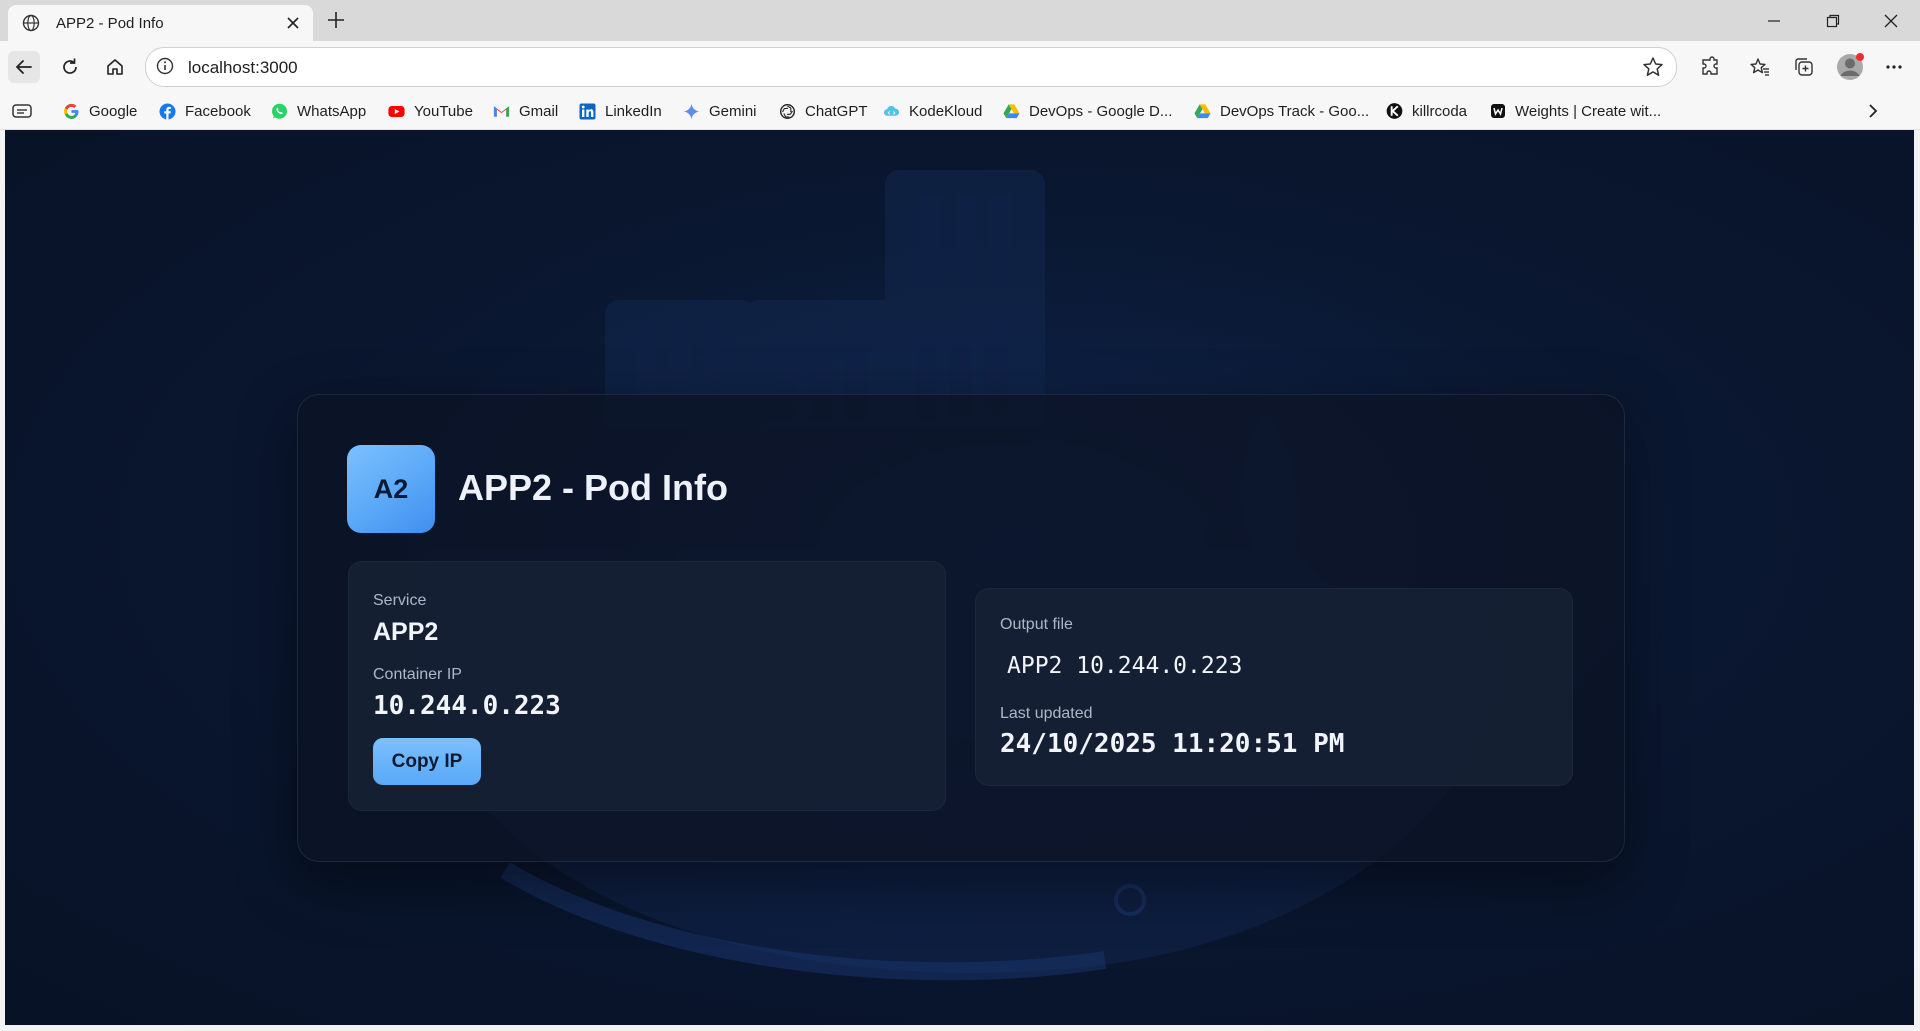 This screenshot has width=1920, height=1031. Describe the element at coordinates (960, 20) in the screenshot. I see `browser-title-bar: APP2 - Pod Info` at that location.